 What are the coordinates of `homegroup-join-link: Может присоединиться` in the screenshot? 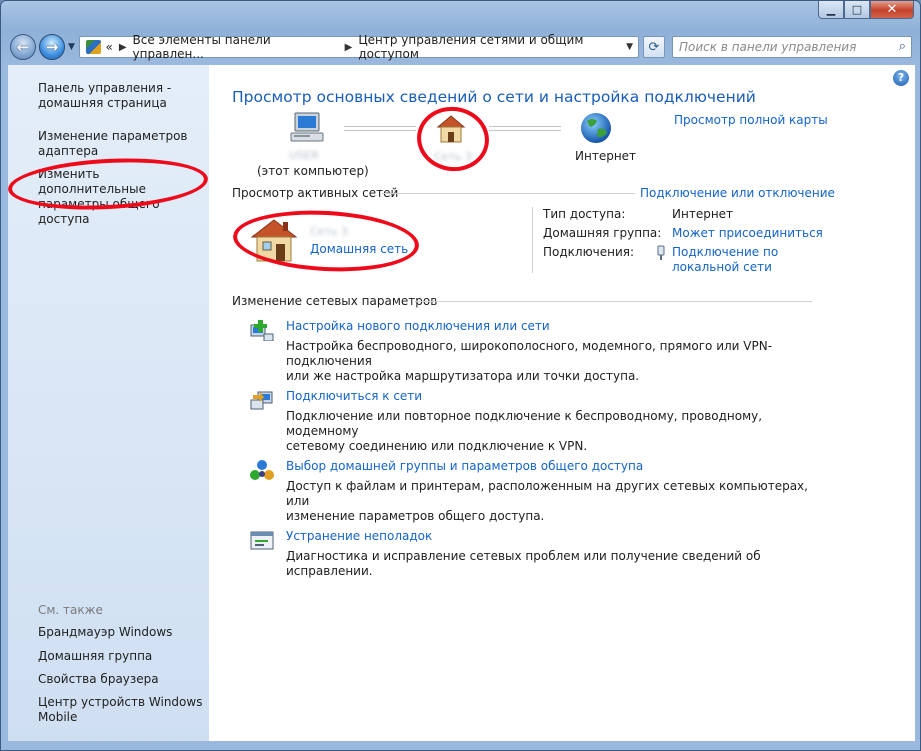 It's located at (747, 233).